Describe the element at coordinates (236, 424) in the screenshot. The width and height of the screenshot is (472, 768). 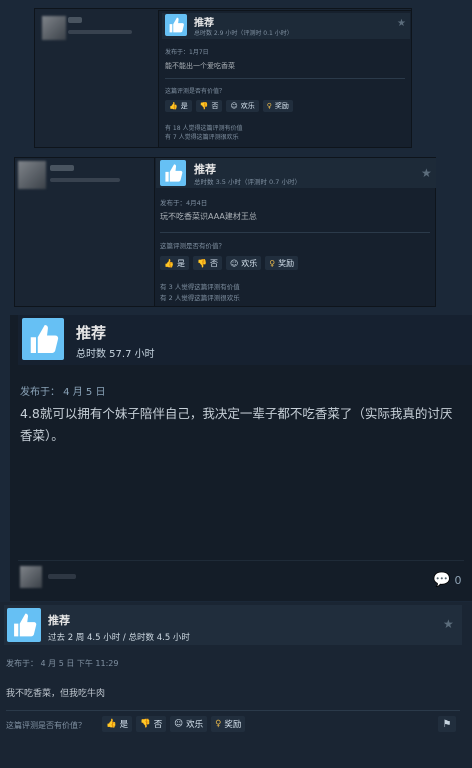
I see `review-text: 4.8就可以拥有个妹子陪伴自己，我决定一辈子都不吃香菜了（实际我真的讨厌香菜）。` at that location.